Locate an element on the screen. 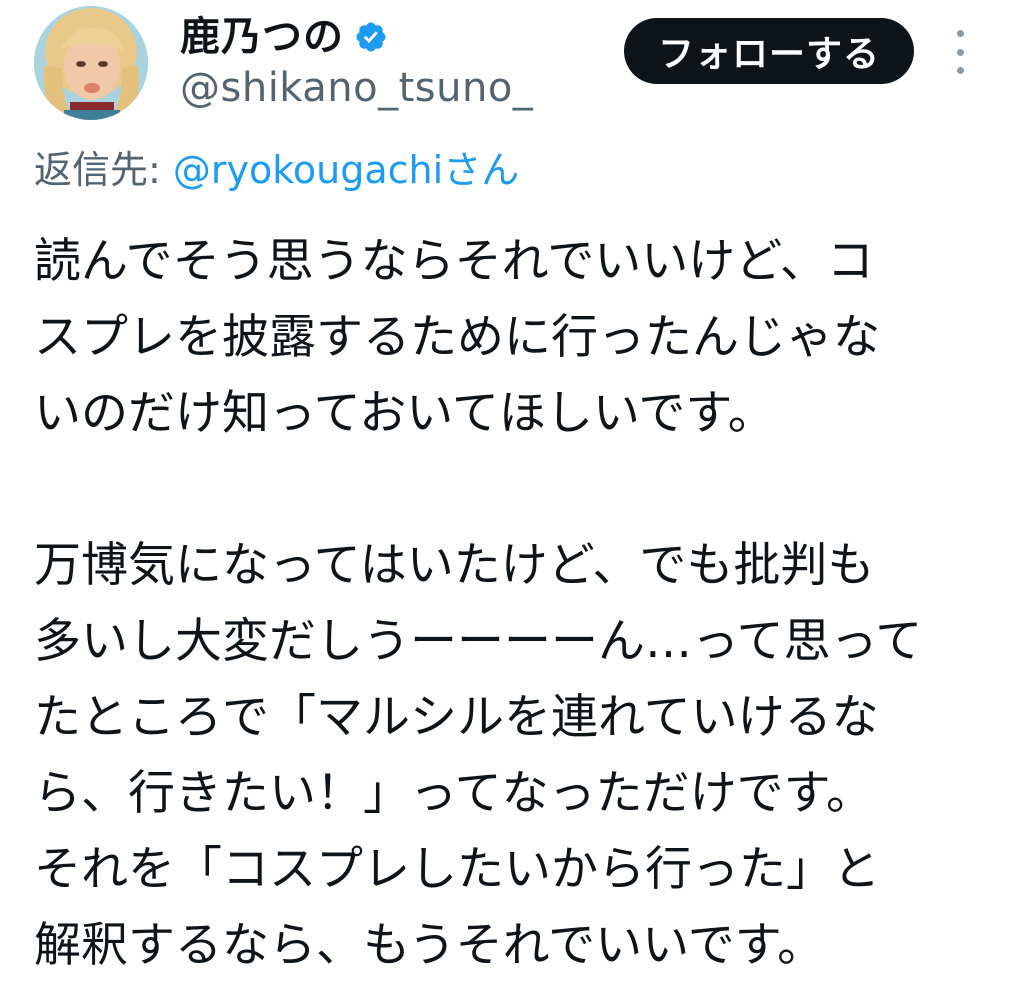  tweet-line: 解釈するなら、もうそれでいいです。 is located at coordinates (429, 945).